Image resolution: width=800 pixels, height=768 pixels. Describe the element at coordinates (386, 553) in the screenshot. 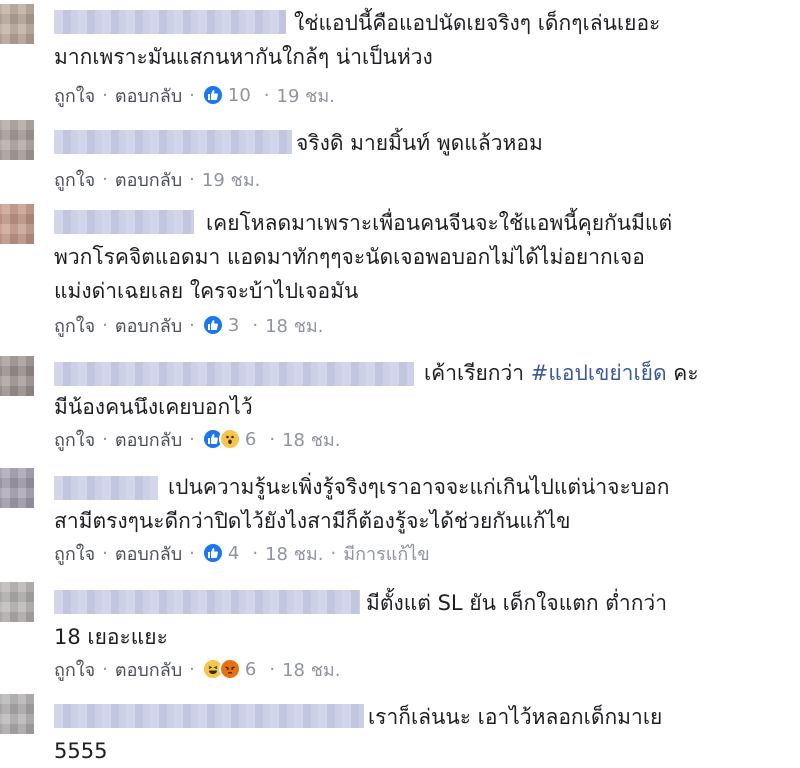

I see `edited-label: มีการแก้ไข` at that location.